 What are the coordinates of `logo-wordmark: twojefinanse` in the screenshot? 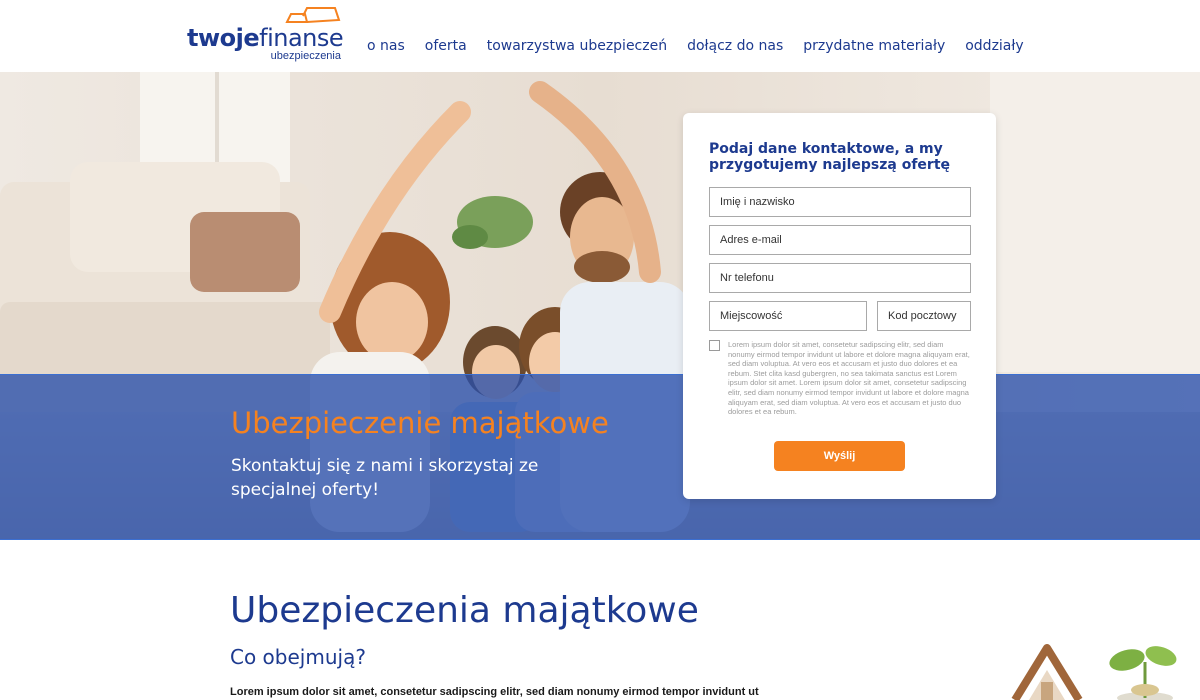 It's located at (265, 38).